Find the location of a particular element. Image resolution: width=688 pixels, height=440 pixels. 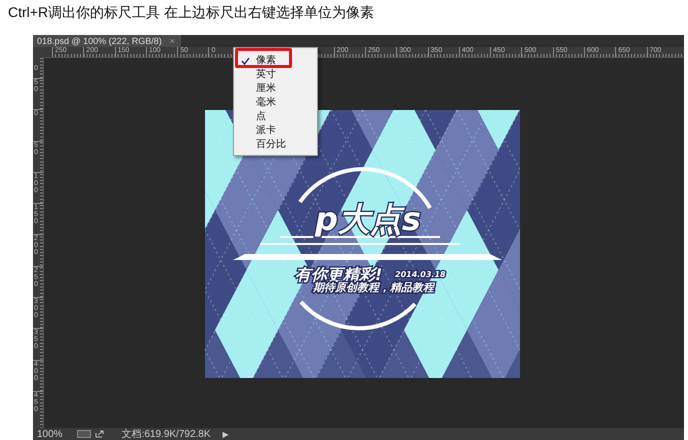

document-tab: 018.psd @ 100% (222, RGB/8) × is located at coordinates (107, 41).